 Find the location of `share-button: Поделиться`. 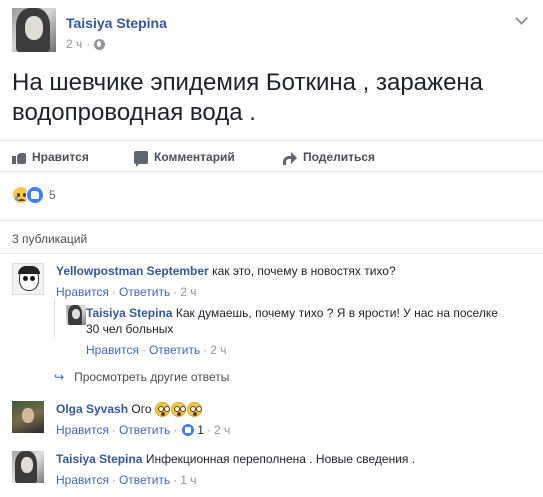

share-button: Поделиться is located at coordinates (329, 157).